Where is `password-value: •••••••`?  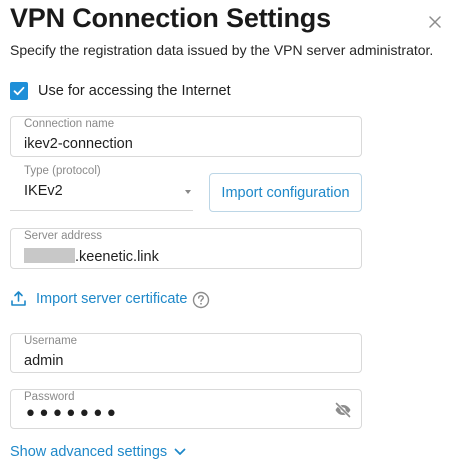
password-value: ••••••• is located at coordinates (71, 414).